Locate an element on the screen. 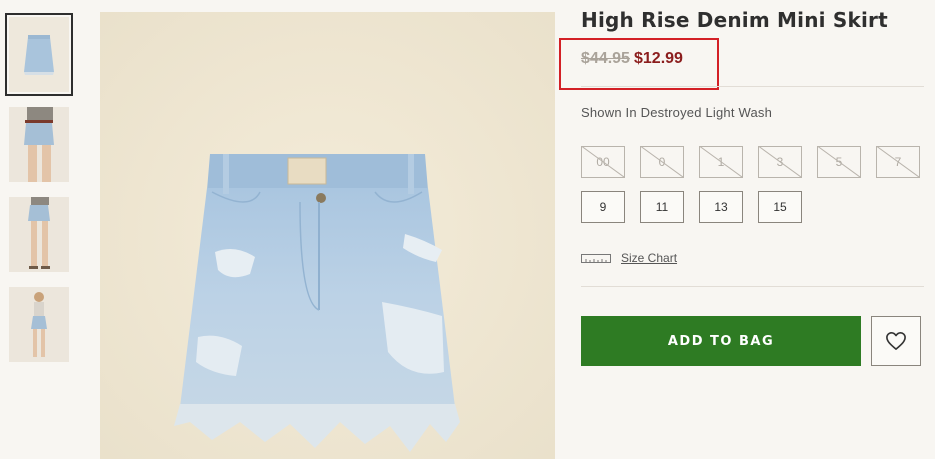  size-option-15: 15 is located at coordinates (780, 207).